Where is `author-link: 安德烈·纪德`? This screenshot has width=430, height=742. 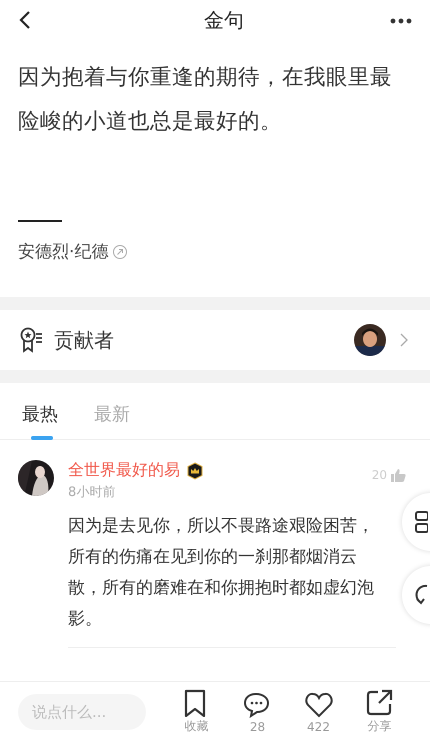 author-link: 安德烈·纪德 is located at coordinates (63, 251).